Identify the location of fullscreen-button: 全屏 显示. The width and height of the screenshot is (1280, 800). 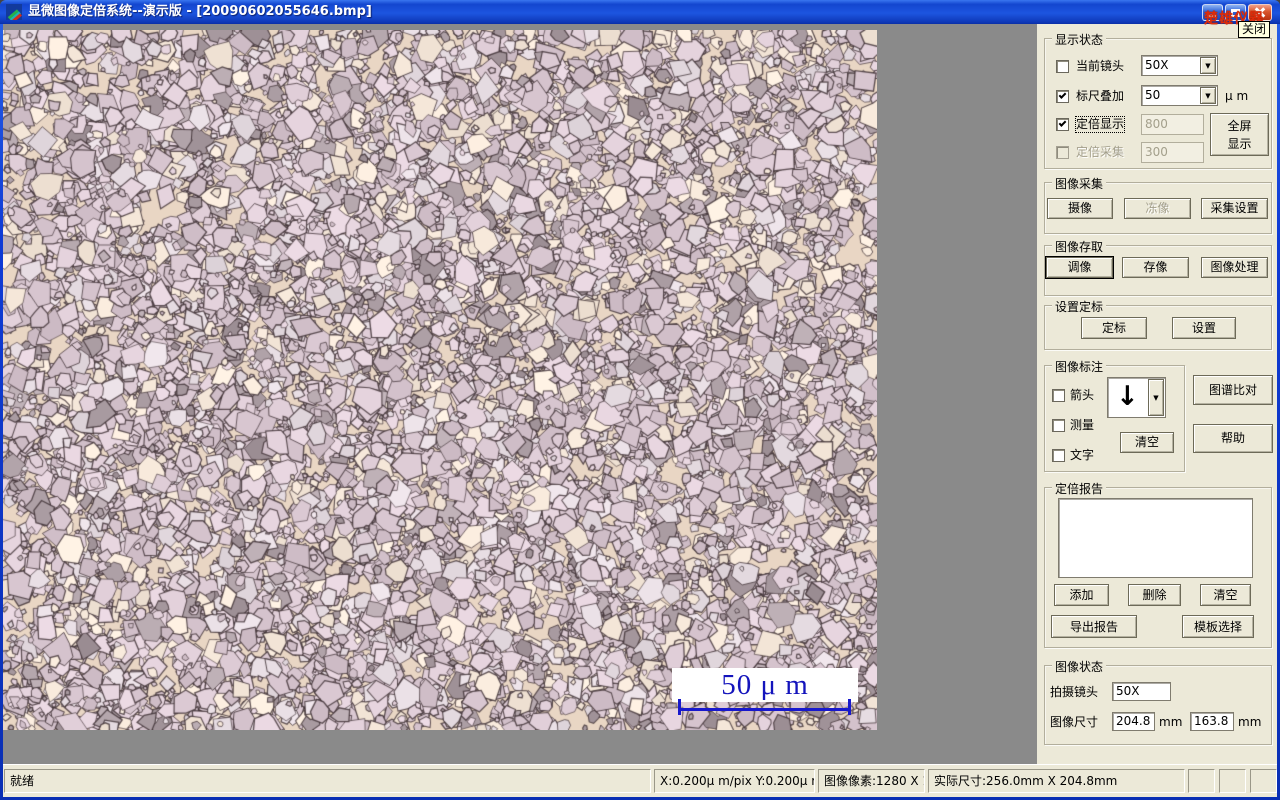
(1239, 134).